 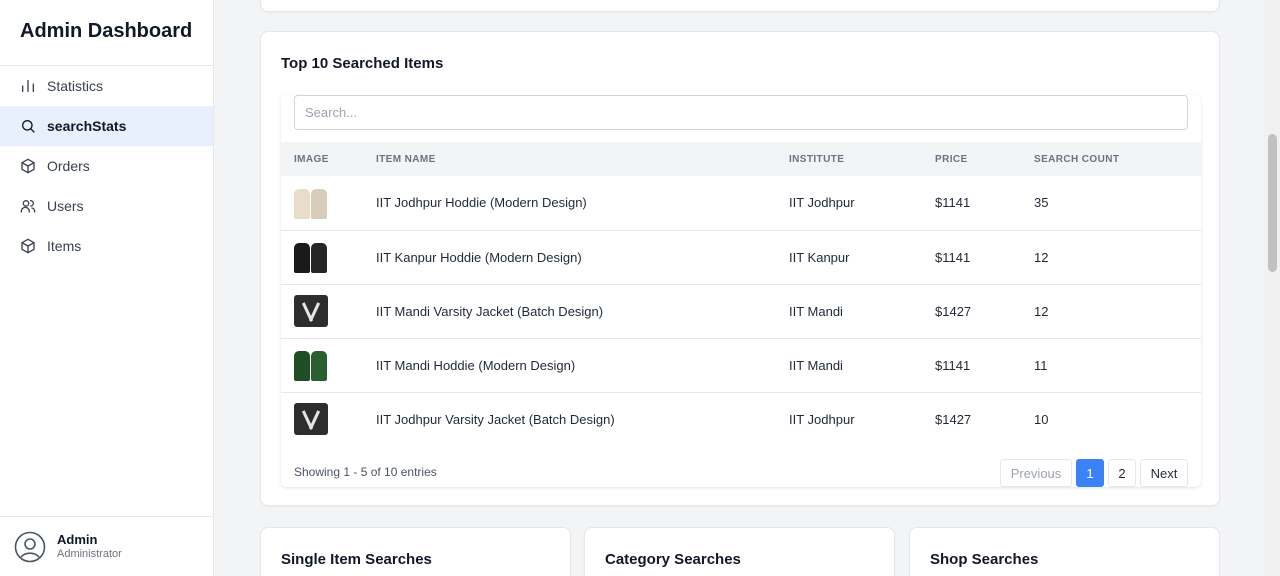 I want to click on shop-searches-card: Shop Searches, so click(x=1064, y=551).